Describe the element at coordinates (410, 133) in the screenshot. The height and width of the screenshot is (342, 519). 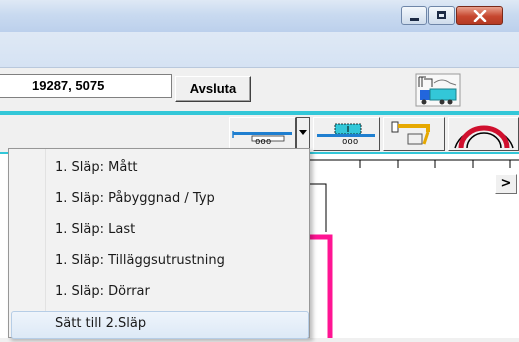
I see `crane-icon` at that location.